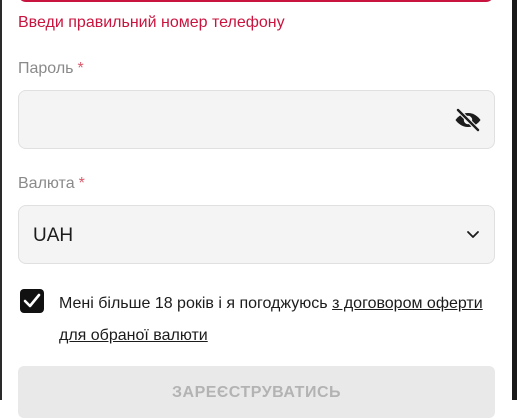 Image resolution: width=517 pixels, height=418 pixels. What do you see at coordinates (46, 183) in the screenshot?
I see `currency-label-text: Валюта` at bounding box center [46, 183].